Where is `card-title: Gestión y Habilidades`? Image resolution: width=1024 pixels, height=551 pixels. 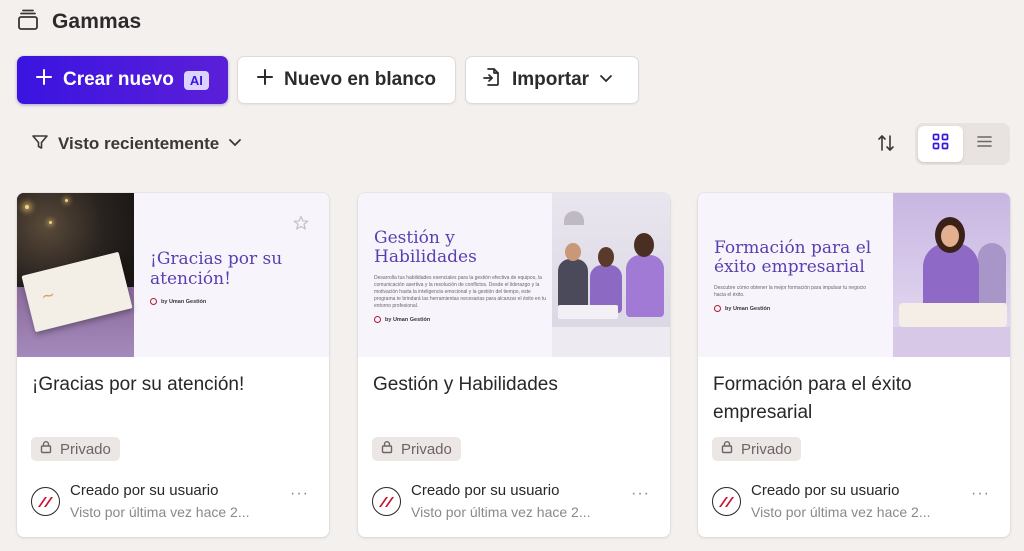 card-title: Gestión y Habilidades is located at coordinates (465, 384).